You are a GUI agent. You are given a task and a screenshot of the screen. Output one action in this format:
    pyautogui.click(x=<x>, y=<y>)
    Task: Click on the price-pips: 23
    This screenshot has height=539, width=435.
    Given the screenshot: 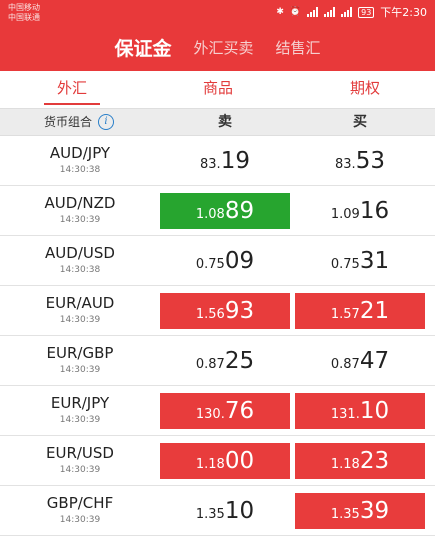 What is the action you would take?
    pyautogui.click(x=374, y=461)
    